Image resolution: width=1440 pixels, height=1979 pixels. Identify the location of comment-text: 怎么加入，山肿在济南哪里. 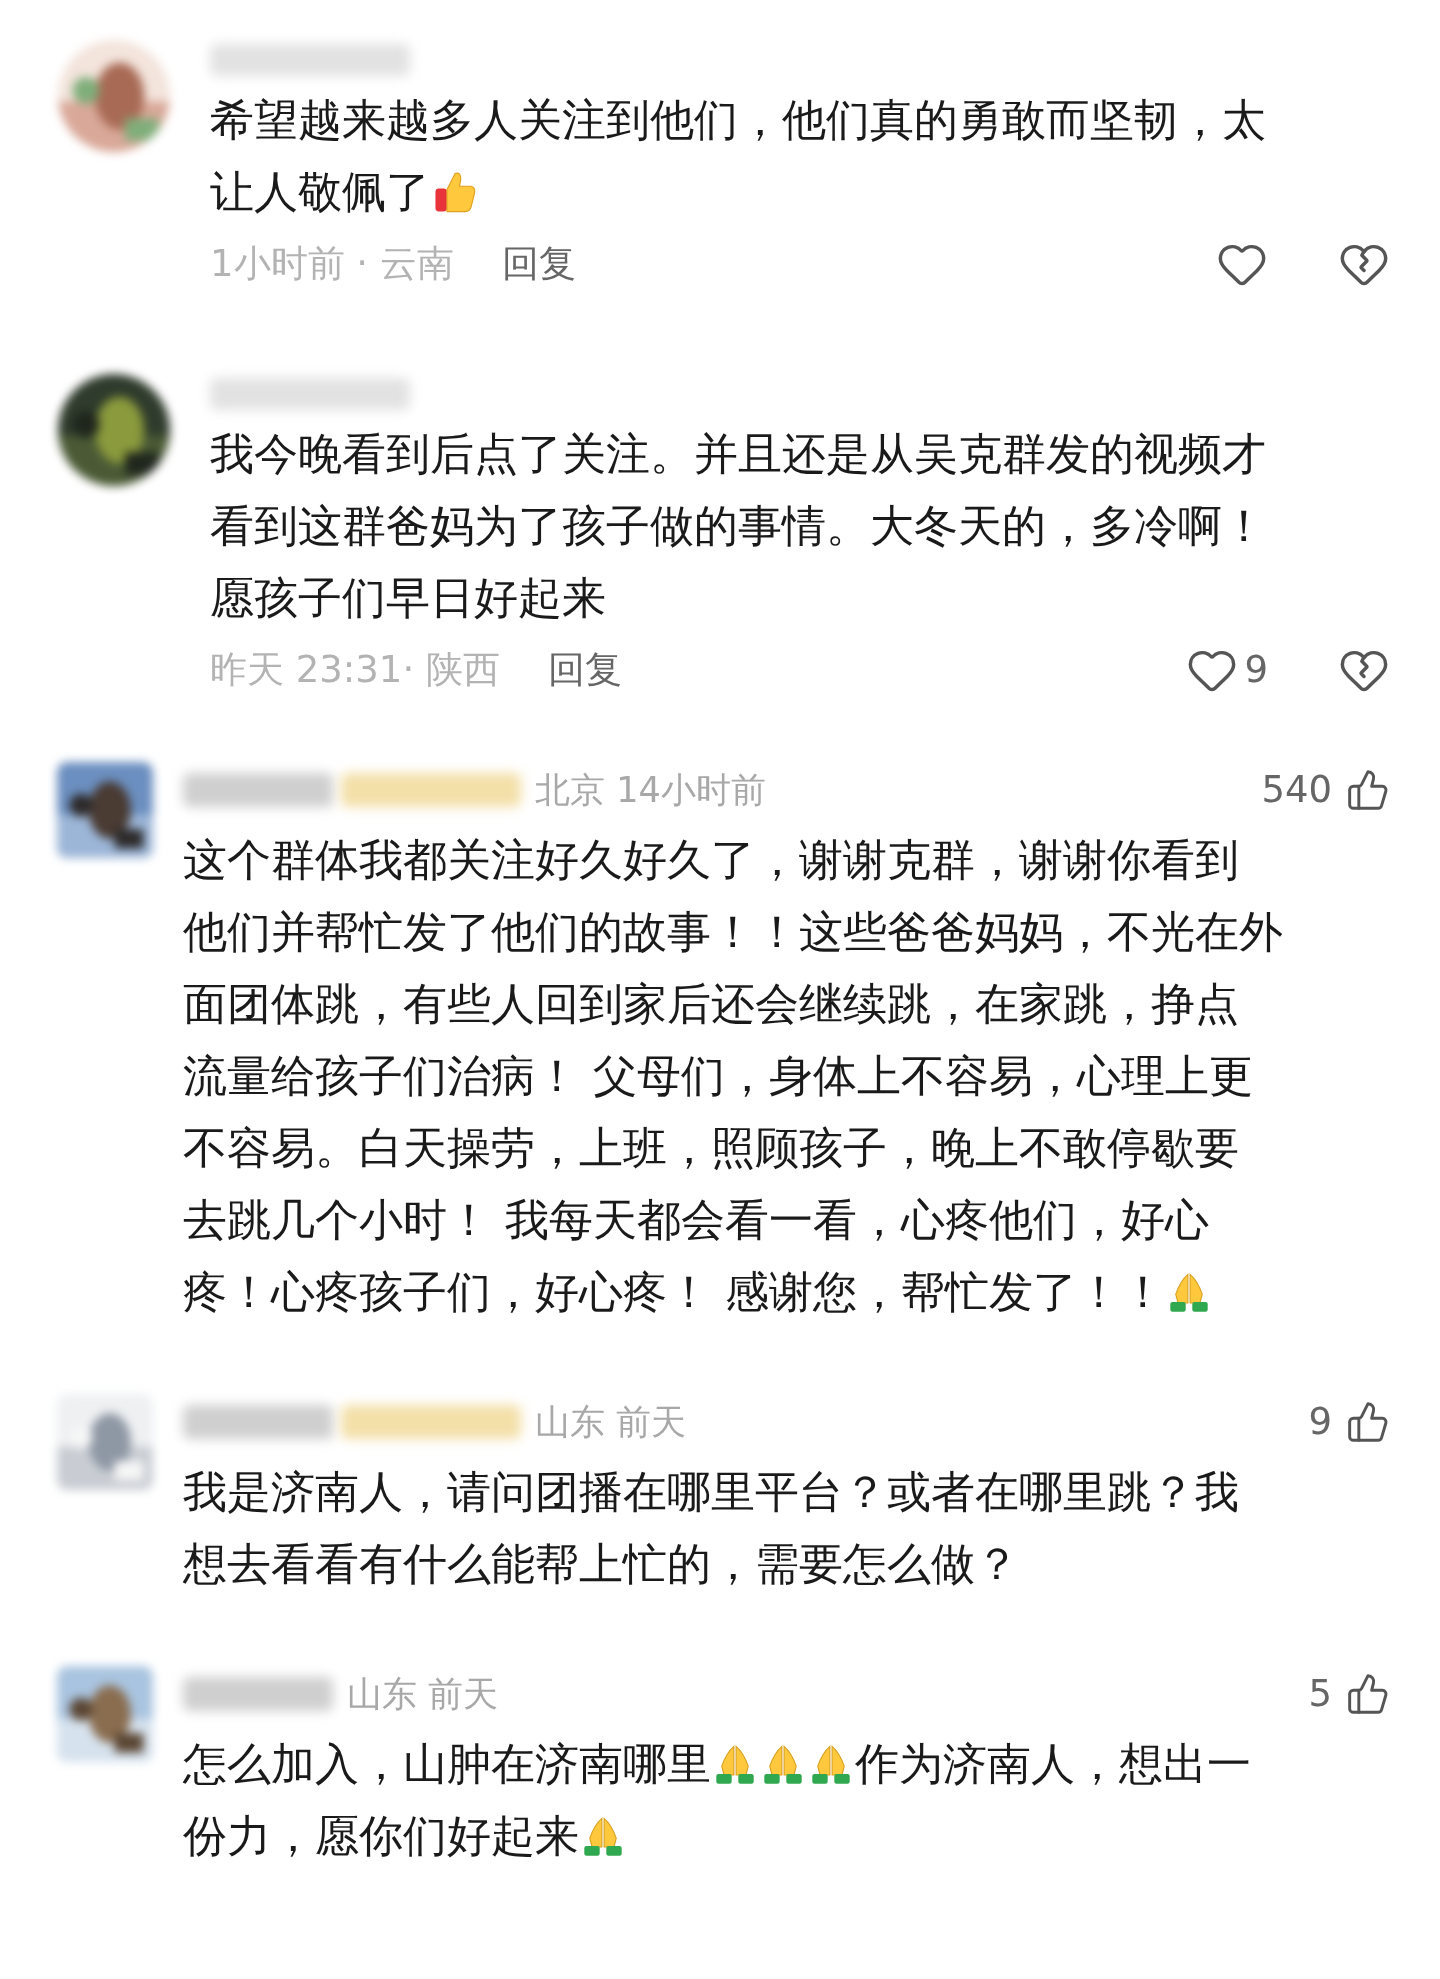
(447, 1764).